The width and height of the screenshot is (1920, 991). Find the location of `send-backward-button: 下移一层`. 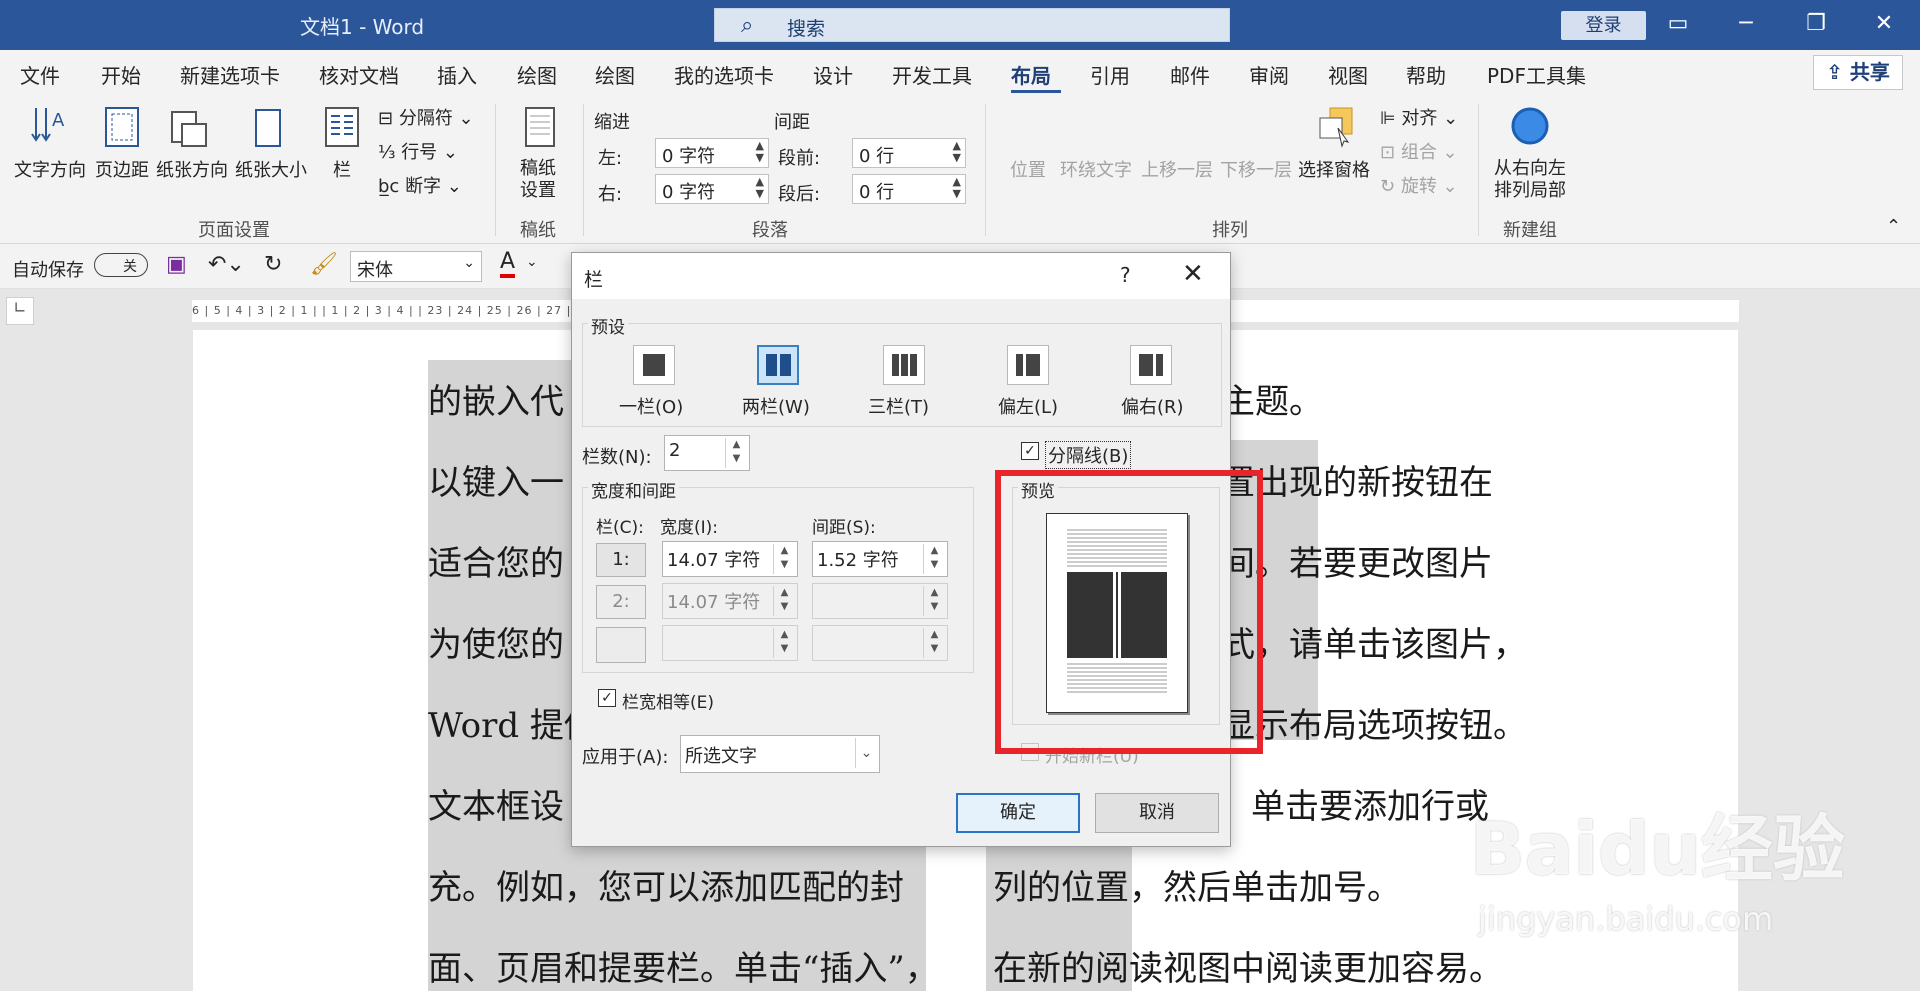

send-backward-button: 下移一层 is located at coordinates (1256, 169).